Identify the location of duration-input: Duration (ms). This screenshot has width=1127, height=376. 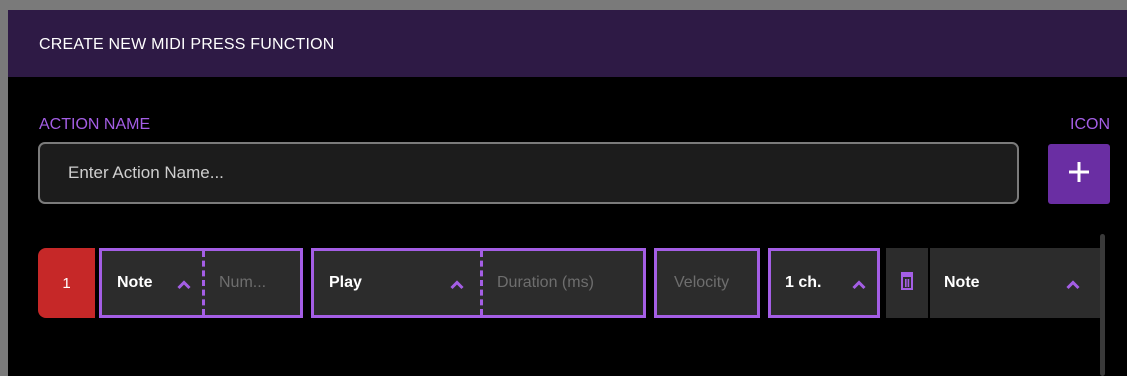
(567, 283).